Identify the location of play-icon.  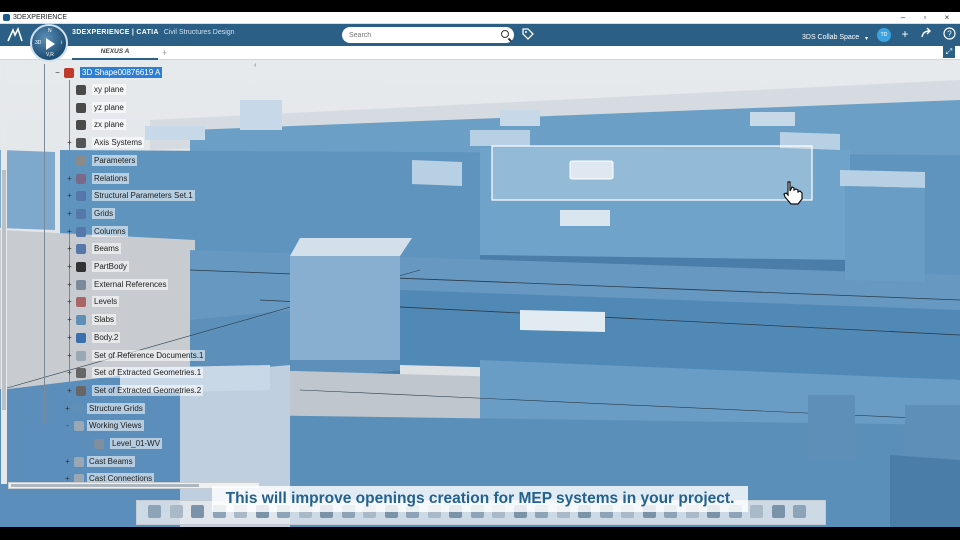
(50, 44).